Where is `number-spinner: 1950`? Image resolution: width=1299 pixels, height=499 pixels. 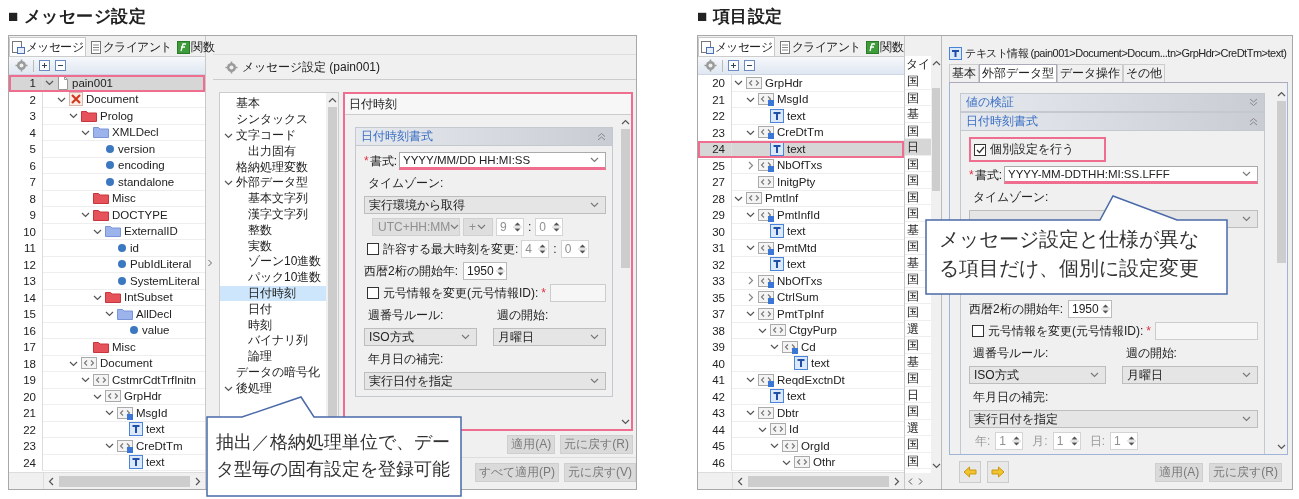 number-spinner: 1950 is located at coordinates (485, 271).